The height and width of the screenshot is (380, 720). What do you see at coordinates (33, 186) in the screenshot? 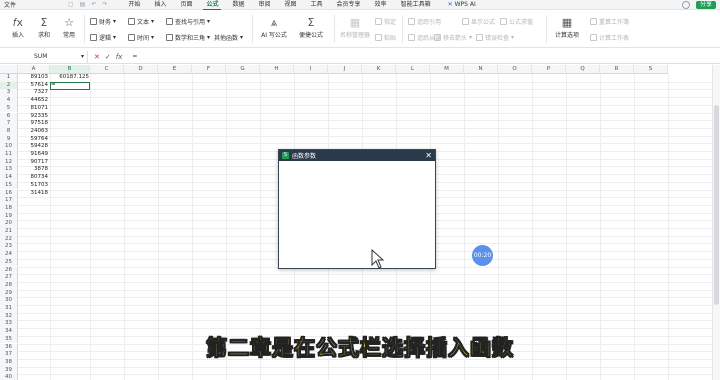
I see `cell-a: 51703` at bounding box center [33, 186].